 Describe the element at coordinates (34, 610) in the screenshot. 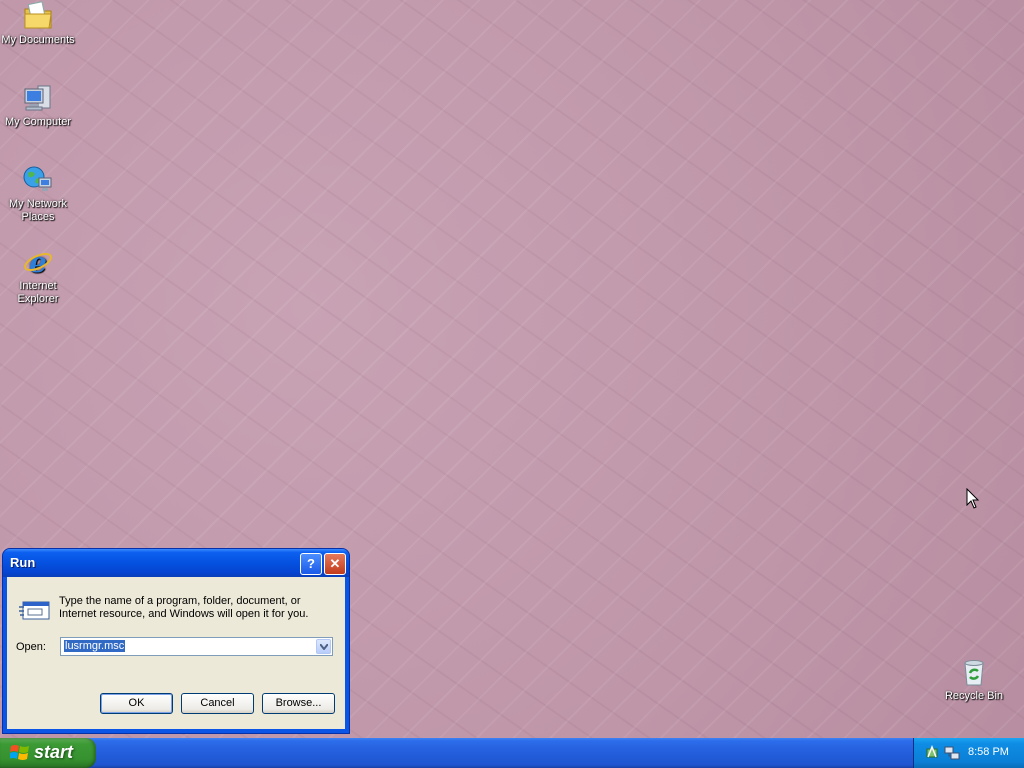

I see `run-icon` at that location.